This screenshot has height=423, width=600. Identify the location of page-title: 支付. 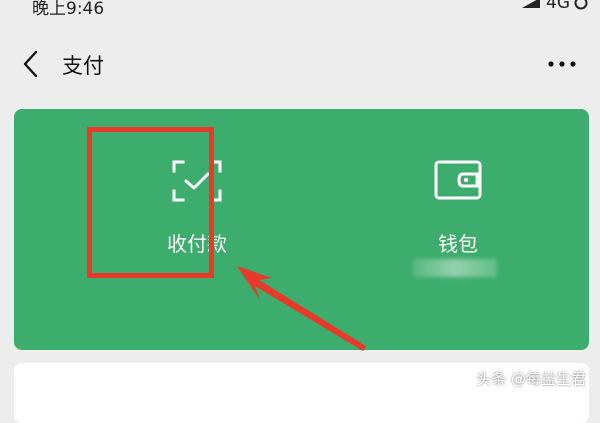
(83, 66).